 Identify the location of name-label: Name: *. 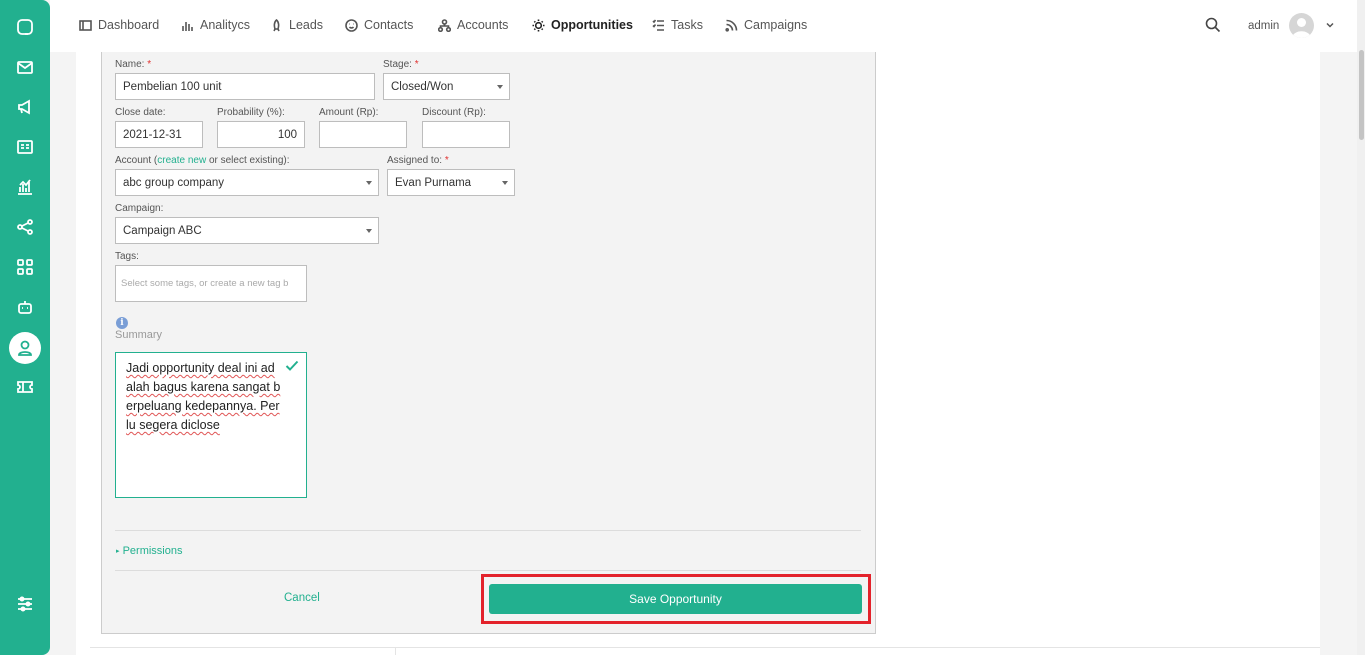
(133, 64).